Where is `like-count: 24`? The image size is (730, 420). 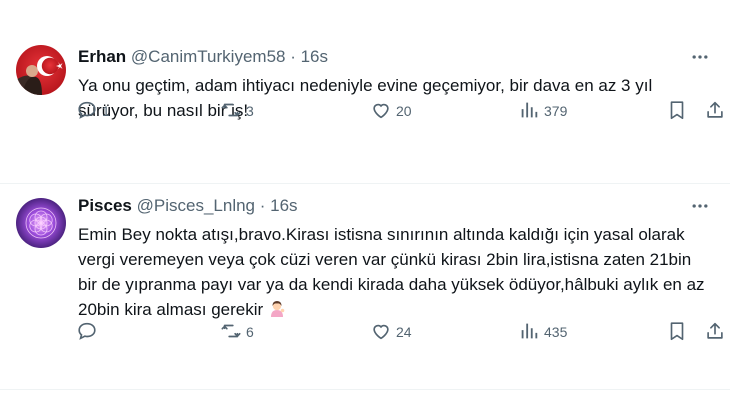 like-count: 24 is located at coordinates (404, 332).